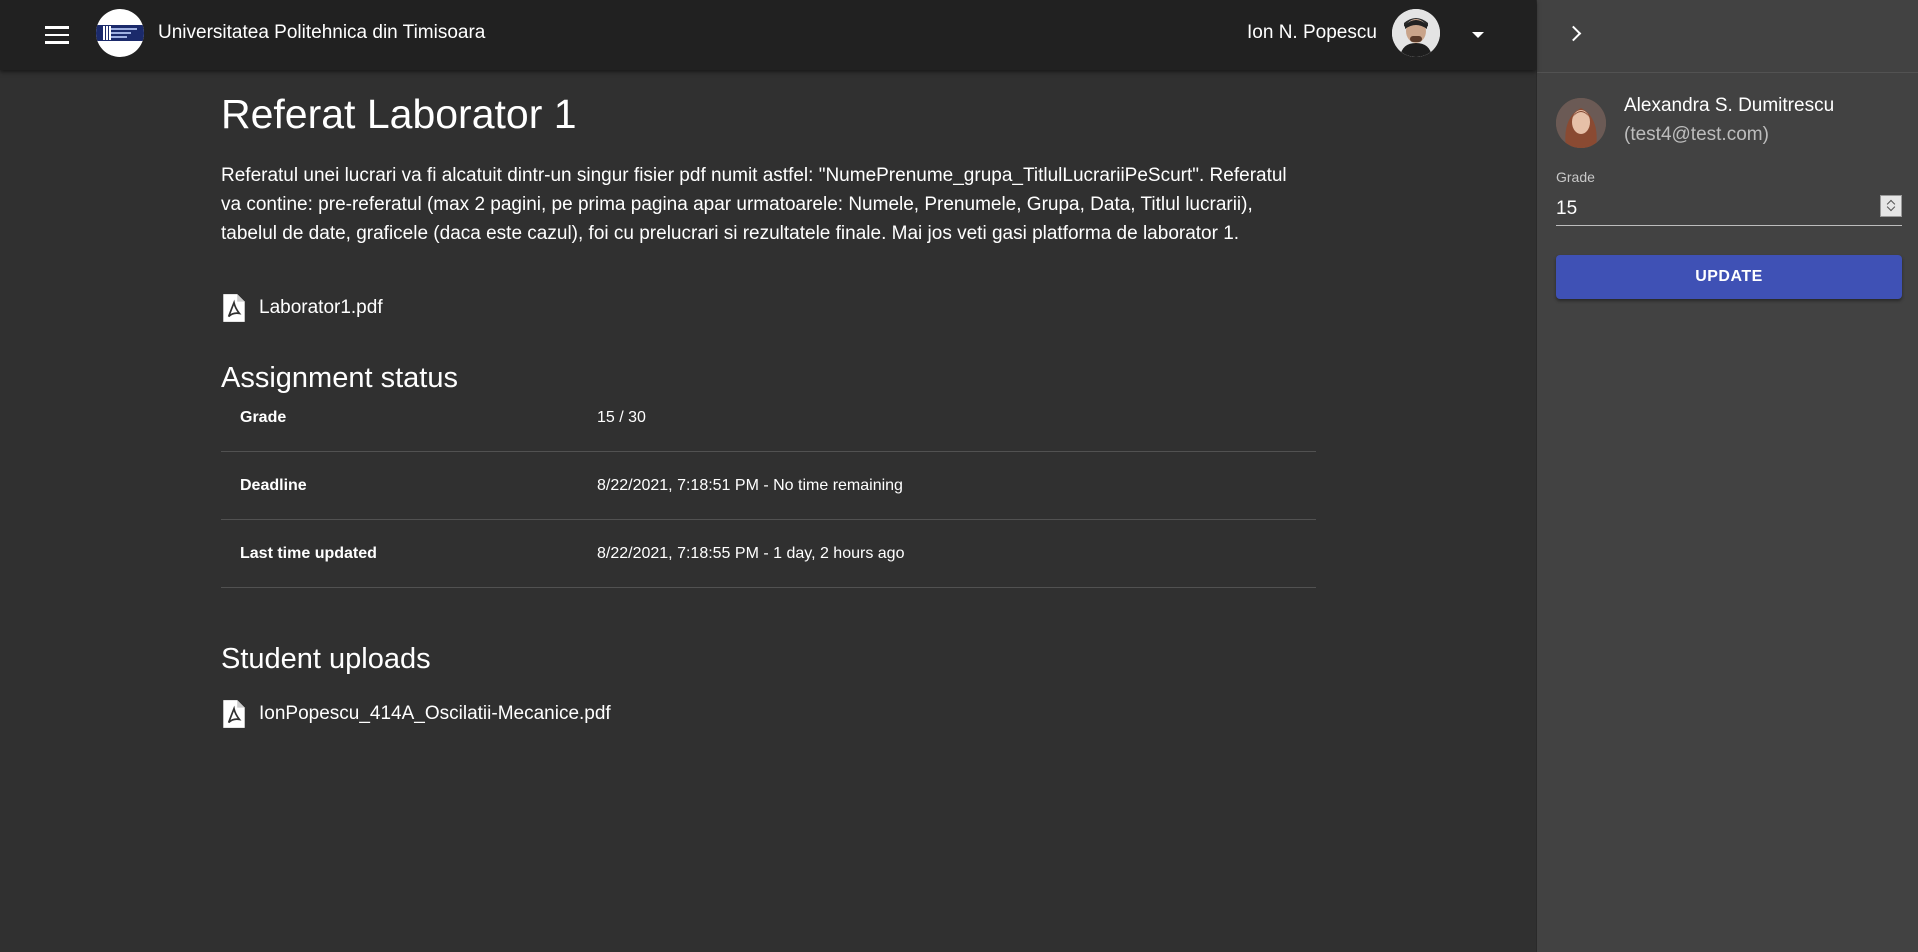 Image resolution: width=1918 pixels, height=952 pixels. What do you see at coordinates (768, 418) in the screenshot?
I see `status-row-grade: Grade 15 / 30` at bounding box center [768, 418].